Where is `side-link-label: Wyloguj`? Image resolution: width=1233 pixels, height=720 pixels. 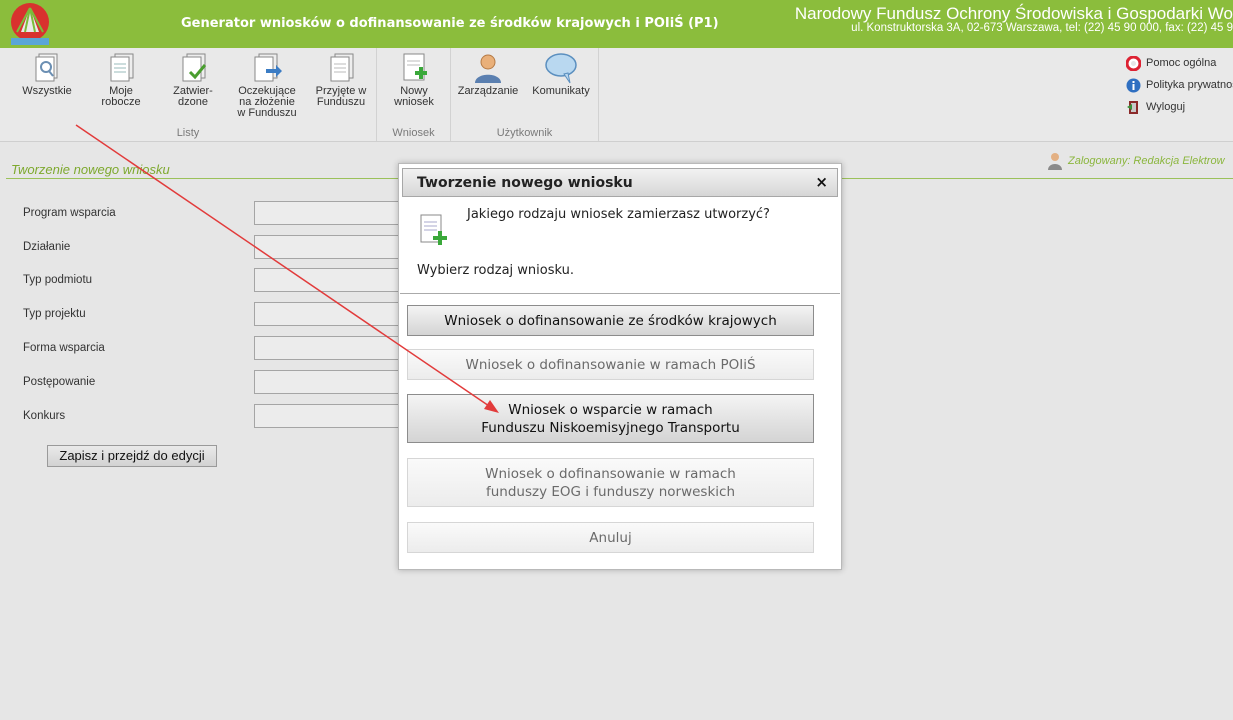
side-link-label: Wyloguj is located at coordinates (1166, 107).